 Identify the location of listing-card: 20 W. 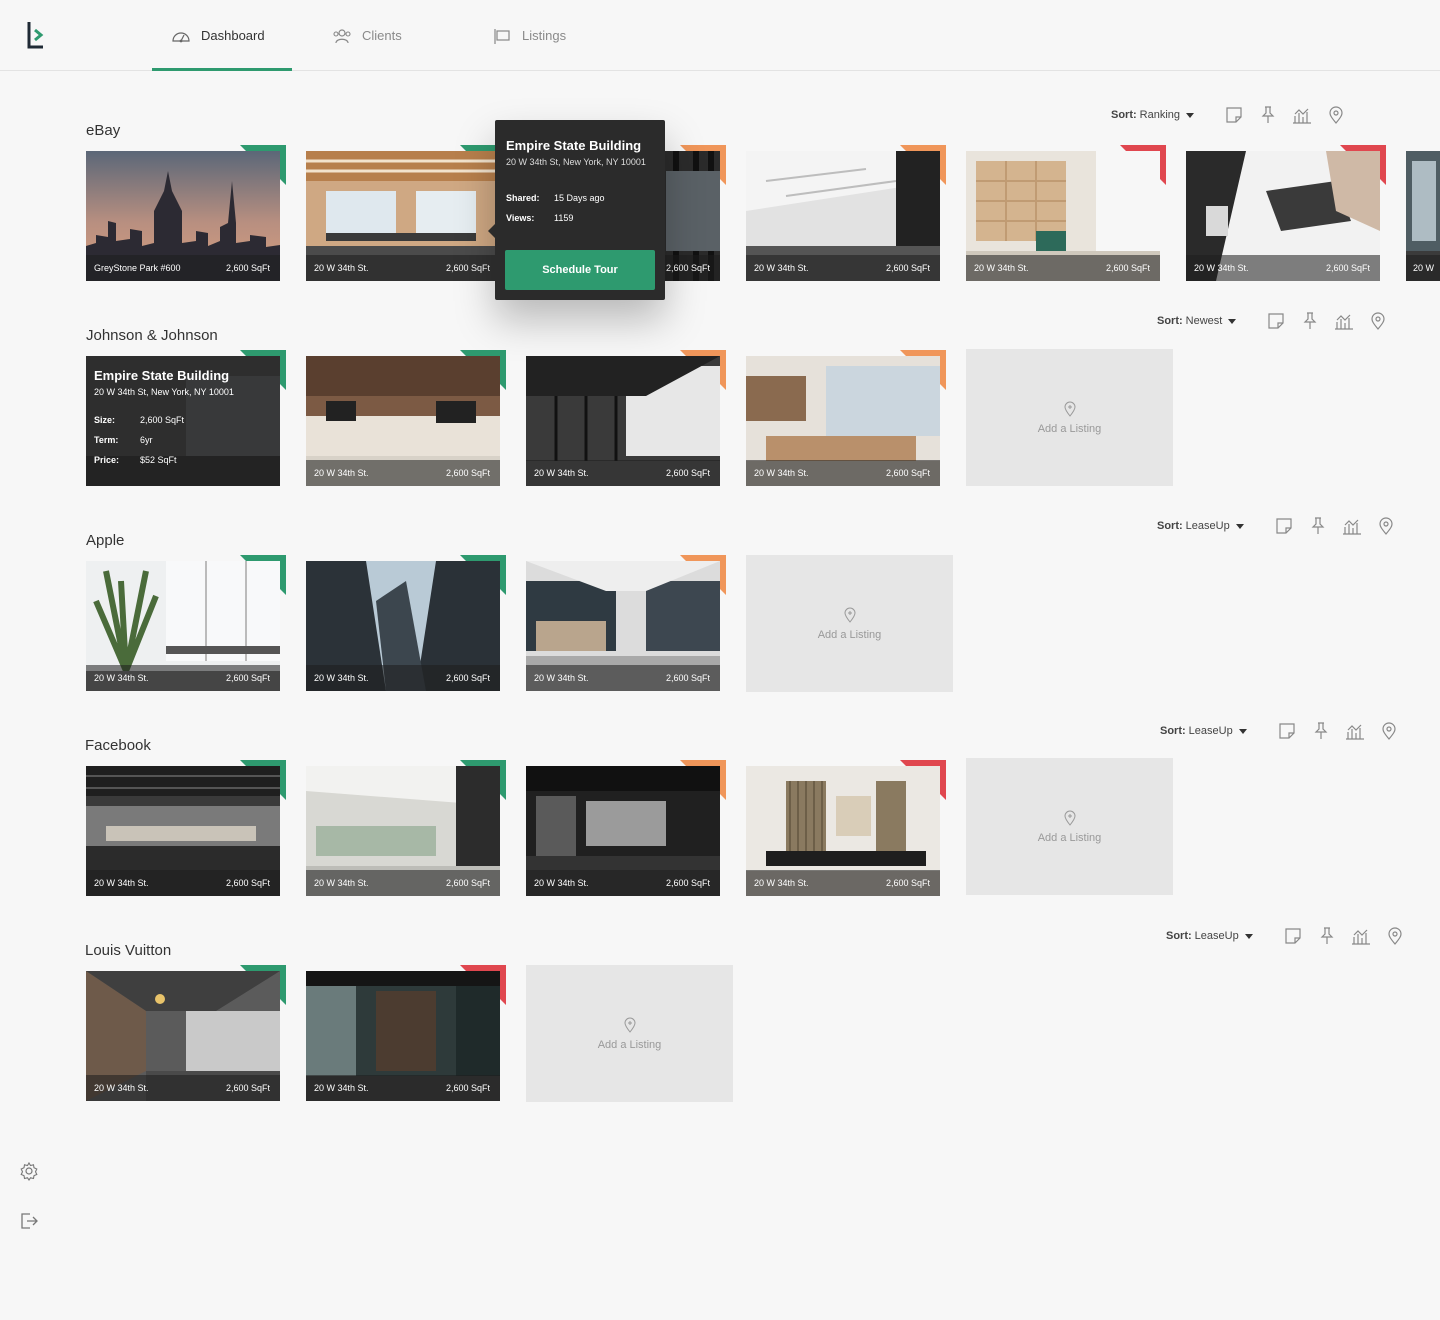
(1423, 216).